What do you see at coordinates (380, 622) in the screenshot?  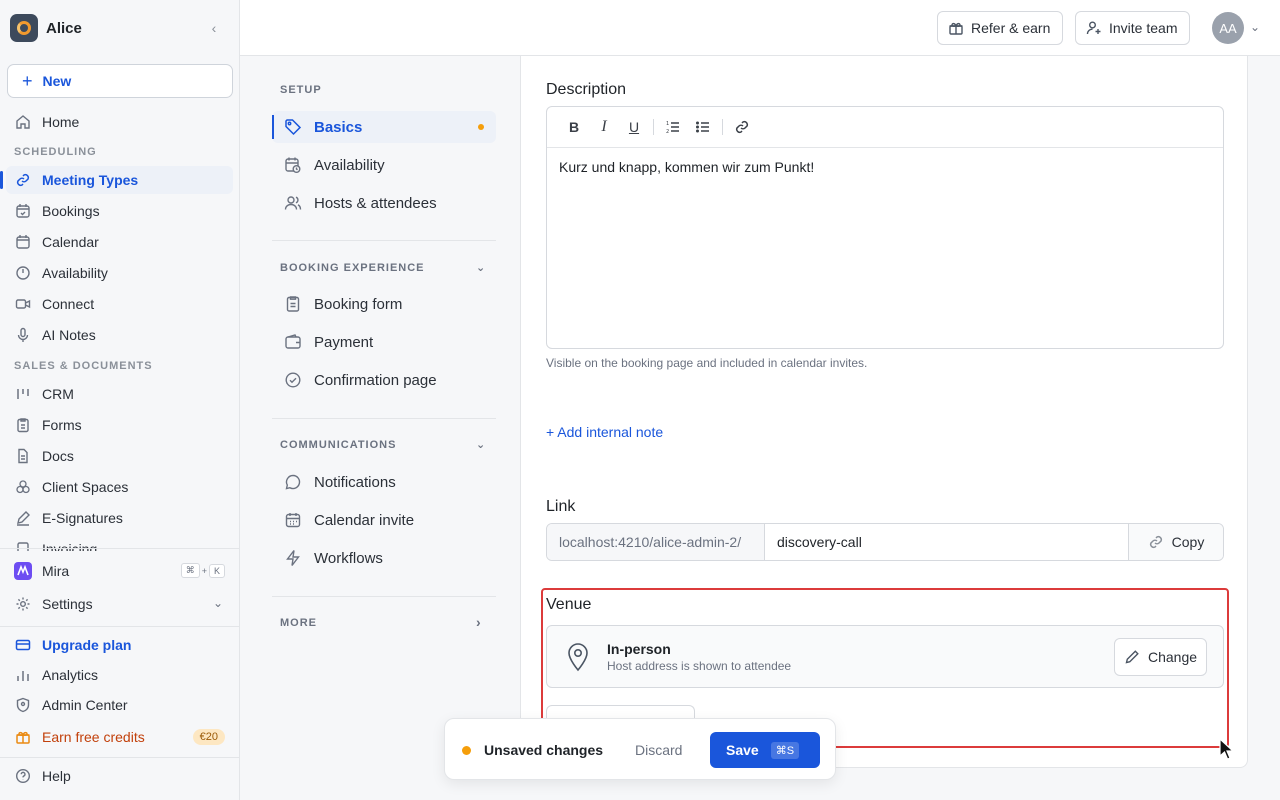 I see `section-more: MORE ›` at bounding box center [380, 622].